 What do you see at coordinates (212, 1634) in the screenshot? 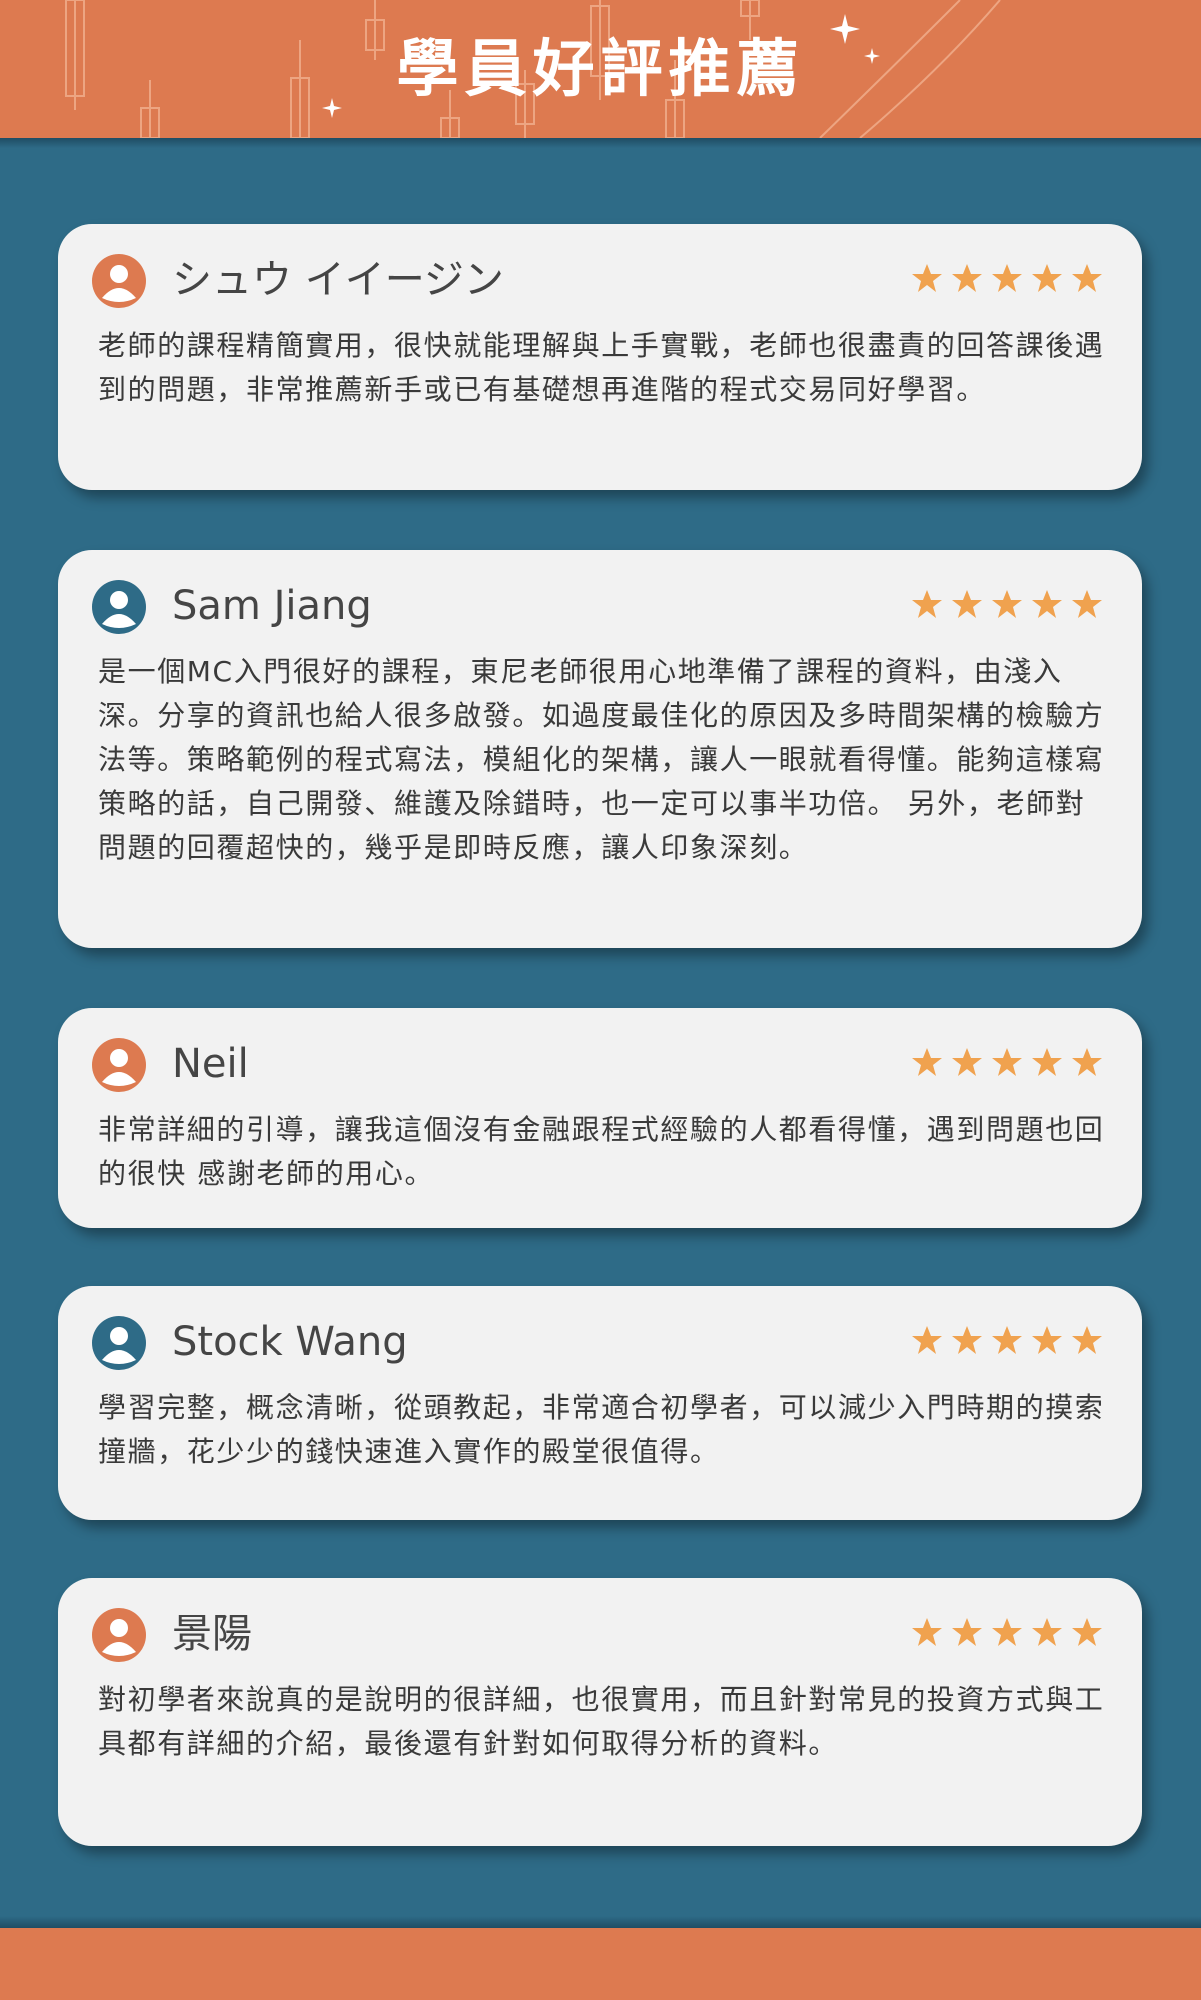
I see `reviewer-name: 景陽` at bounding box center [212, 1634].